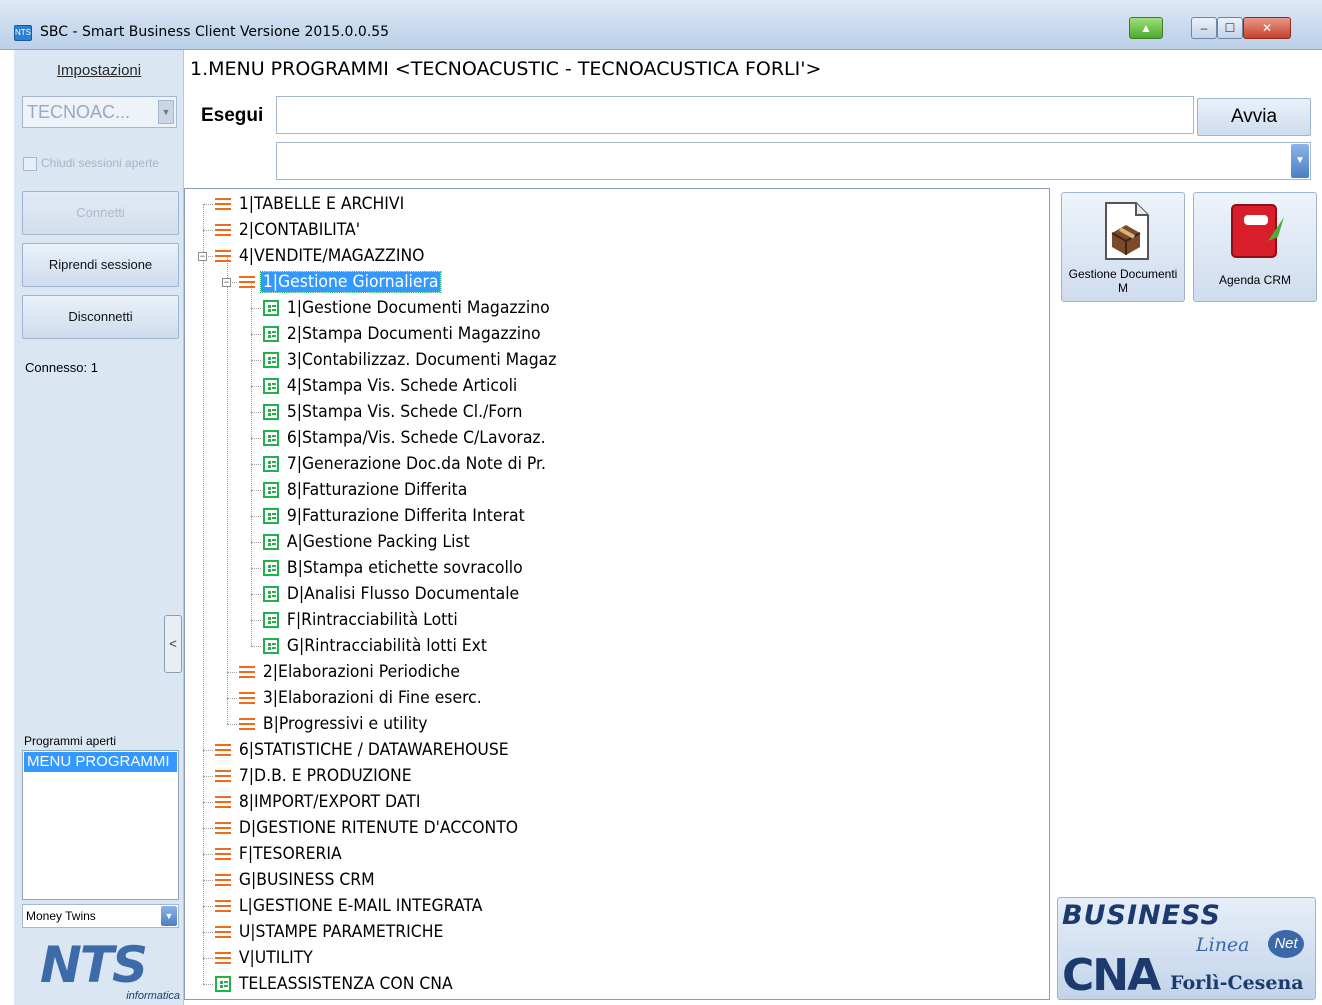  I want to click on tree-menu-item: 3|Elaborazioni di Fine eserc., so click(371, 698).